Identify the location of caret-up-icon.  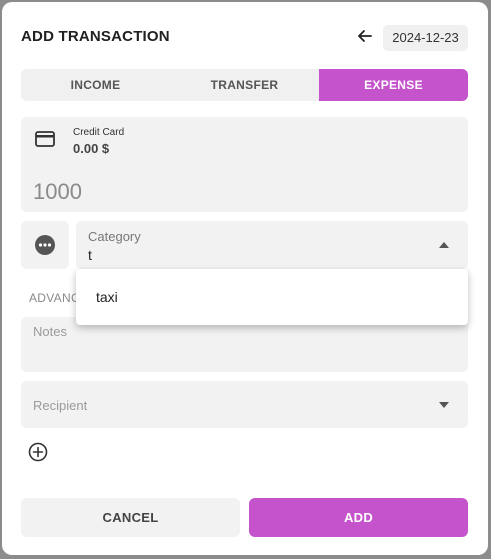
(444, 245).